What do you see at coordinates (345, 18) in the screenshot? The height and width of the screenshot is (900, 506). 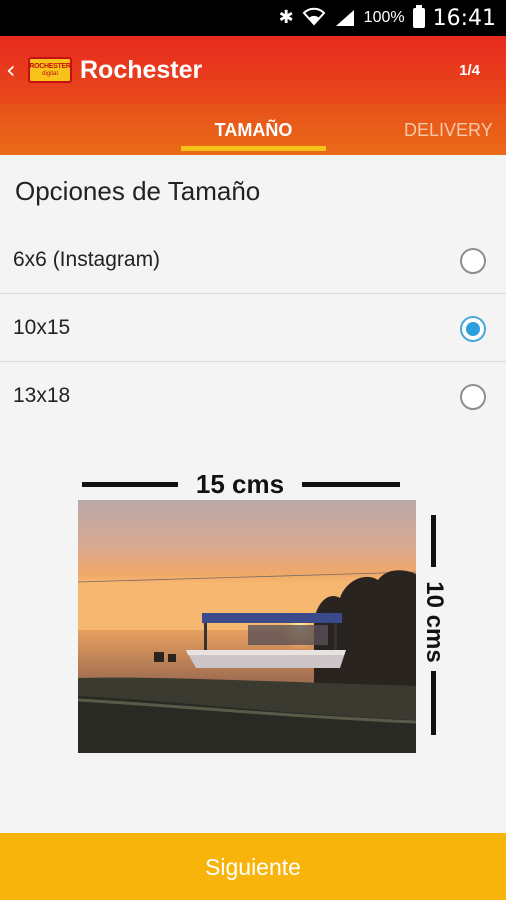 I see `signal-icon` at bounding box center [345, 18].